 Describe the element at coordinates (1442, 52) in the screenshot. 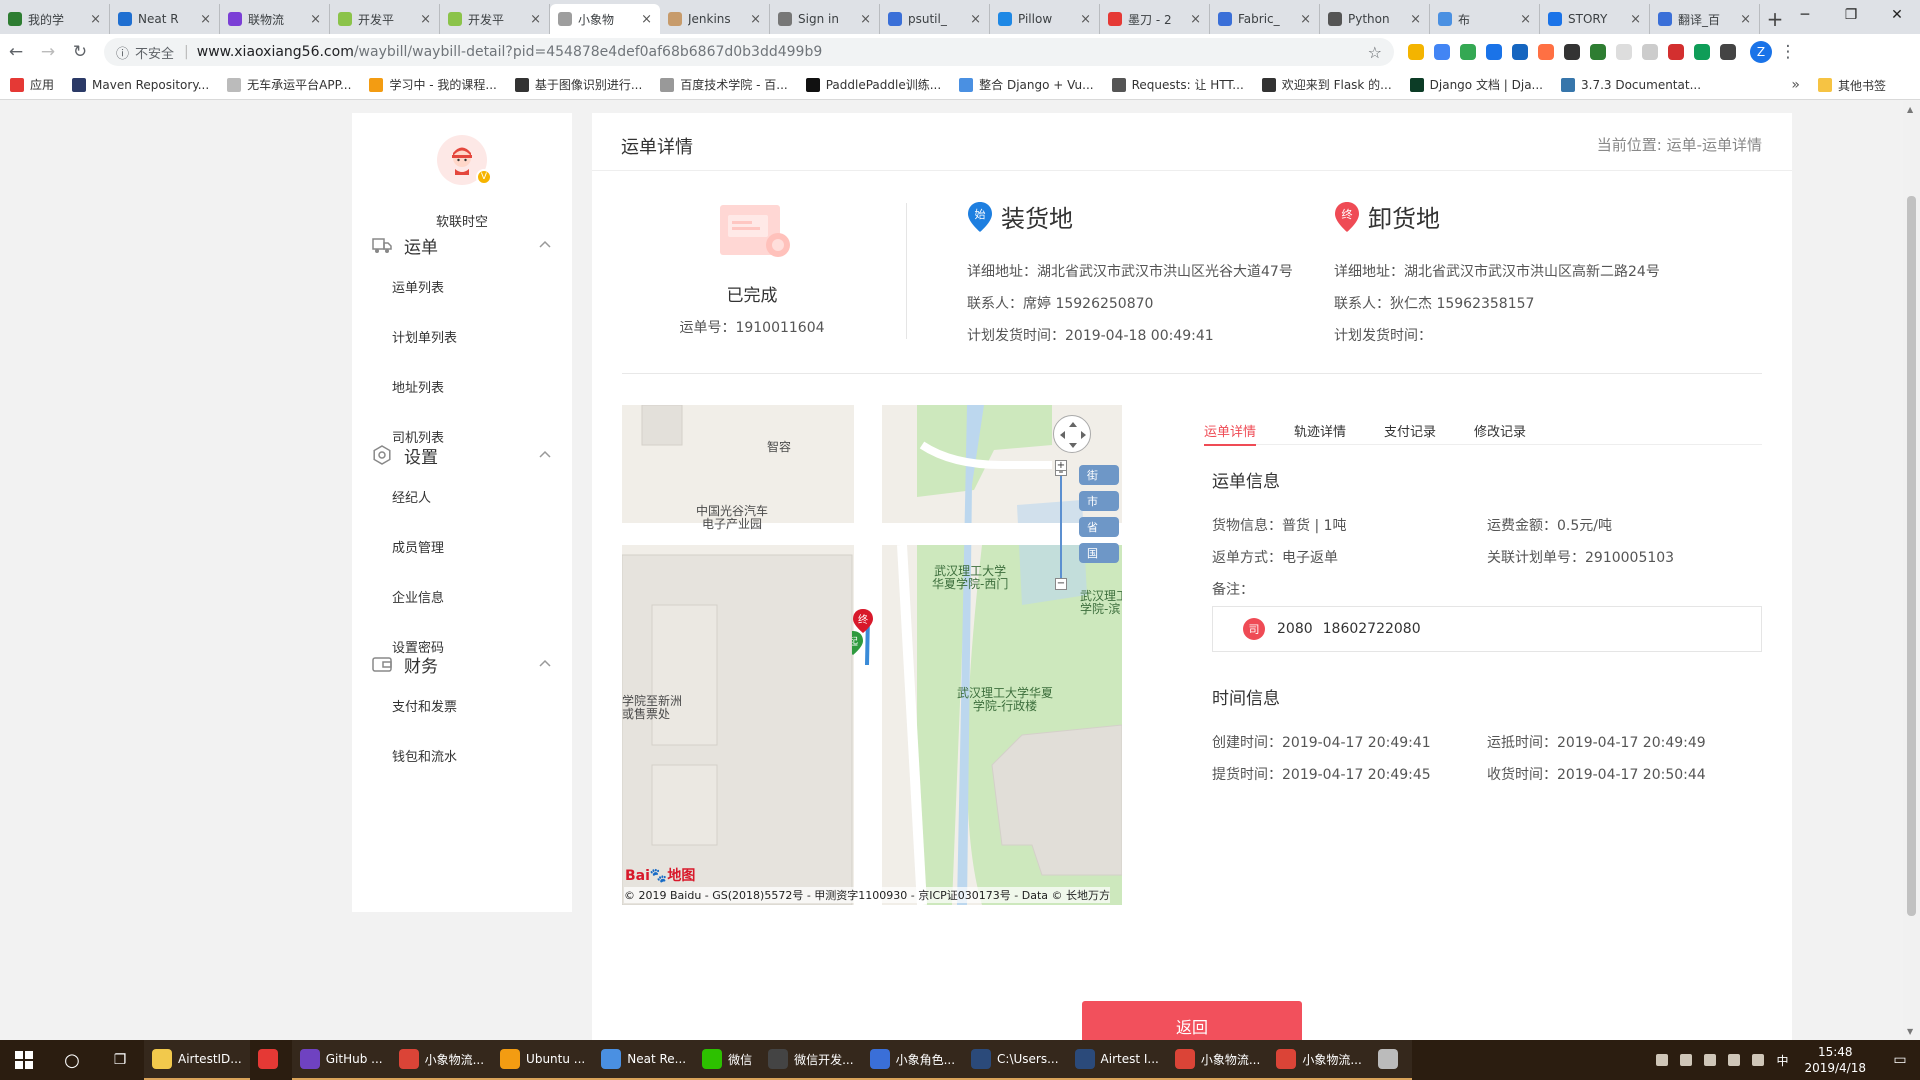

I see `translate-icon` at that location.